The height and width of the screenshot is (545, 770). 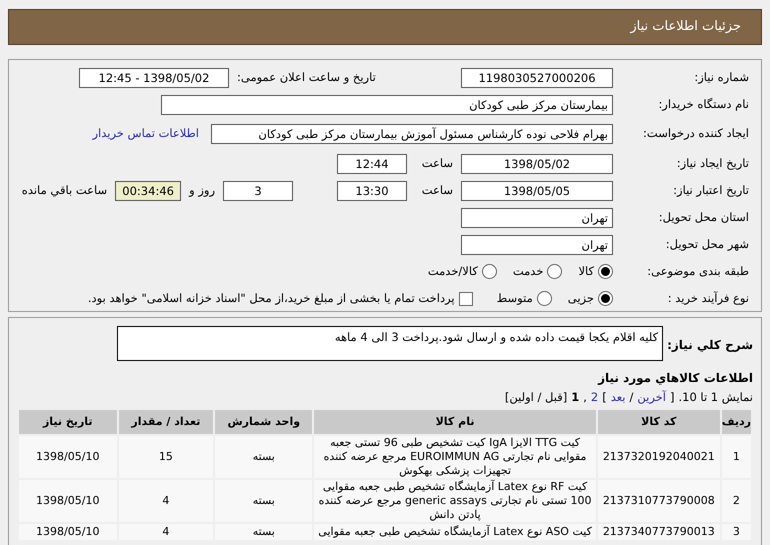 I want to click on field-label: نوع فرآیند خرید :, so click(x=707, y=298).